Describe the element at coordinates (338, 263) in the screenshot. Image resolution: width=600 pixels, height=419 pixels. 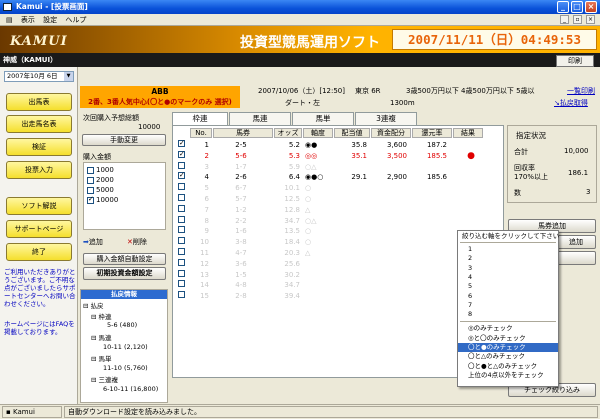
I see `table-row: 12 3-6 25.6` at that location.